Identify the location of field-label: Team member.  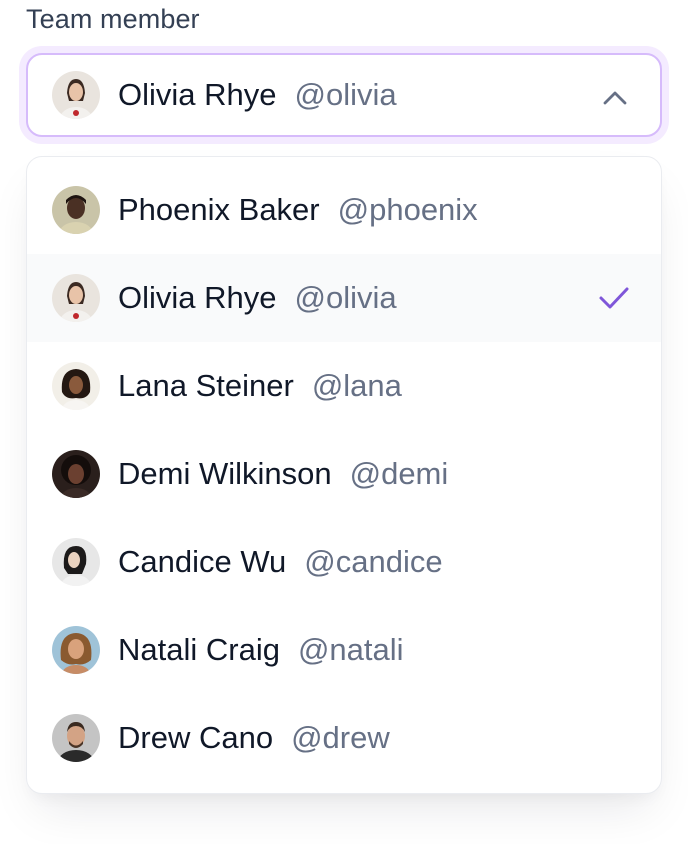
(113, 19).